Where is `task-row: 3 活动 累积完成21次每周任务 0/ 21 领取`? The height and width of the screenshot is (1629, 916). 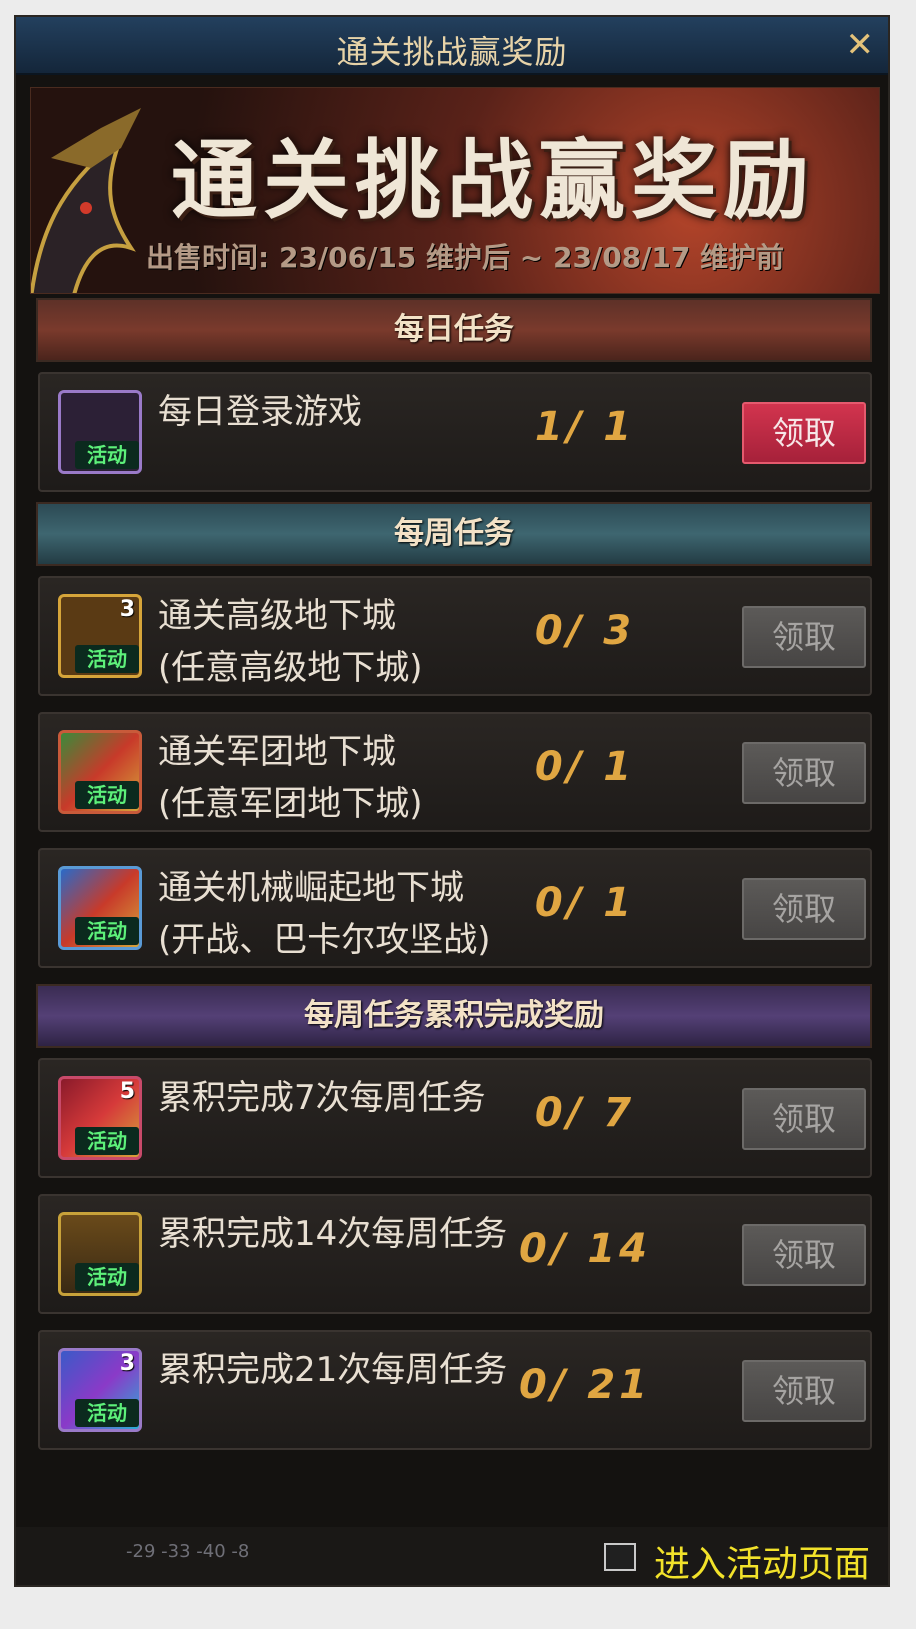
task-row: 3 活动 累积完成21次每周任务 0/ 21 领取 is located at coordinates (455, 1390).